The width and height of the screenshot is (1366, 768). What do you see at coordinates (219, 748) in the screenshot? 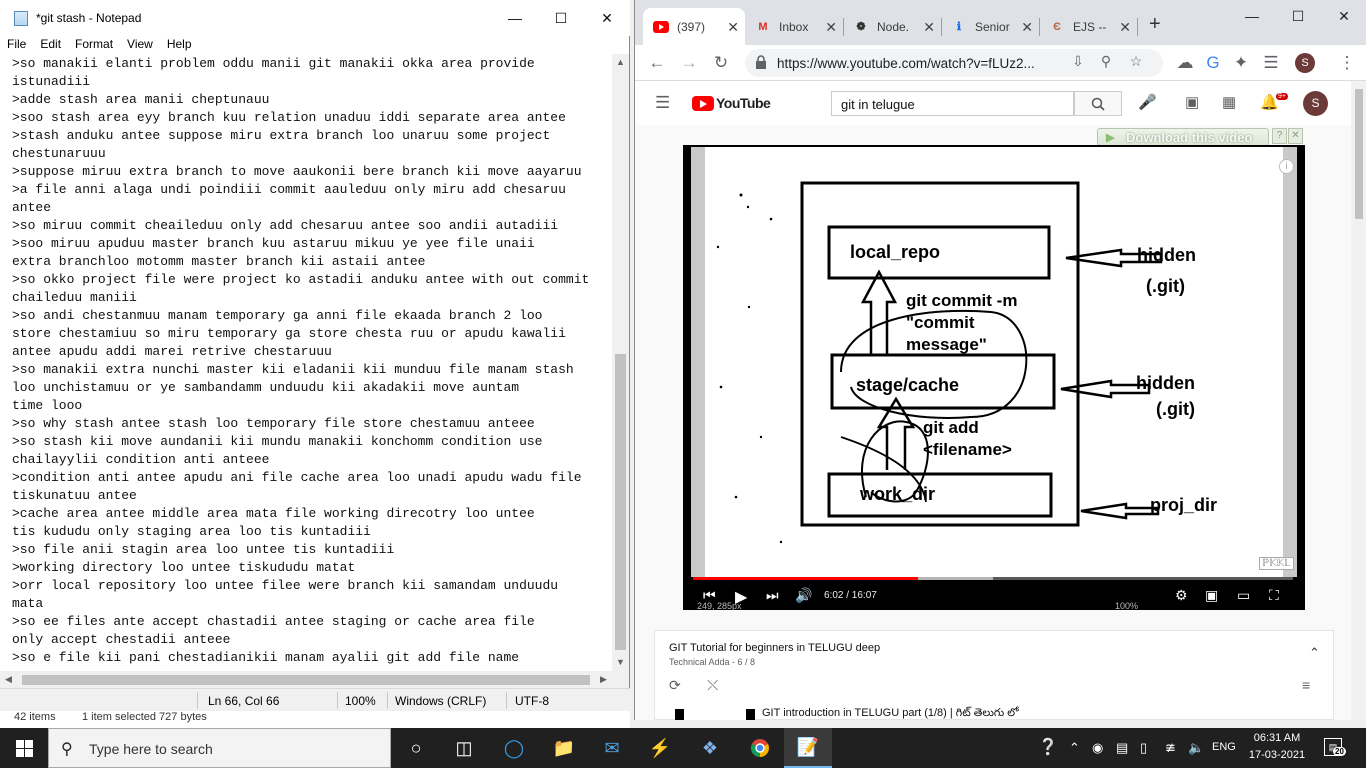
I see `taskbar-search: ⚲ Type here to search` at bounding box center [219, 748].